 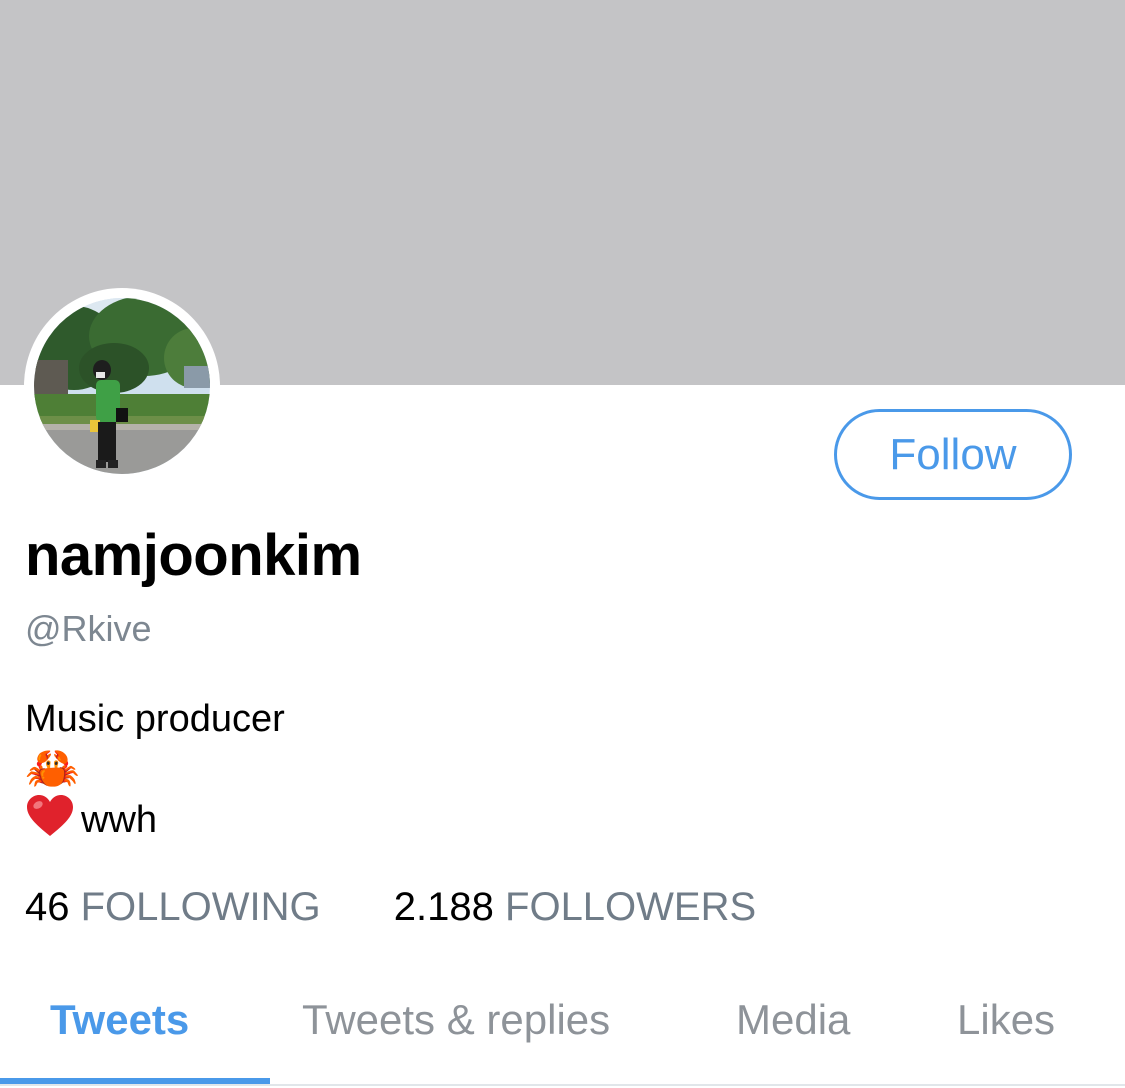 What do you see at coordinates (119, 1020) in the screenshot?
I see `tab-tweets: Tweets` at bounding box center [119, 1020].